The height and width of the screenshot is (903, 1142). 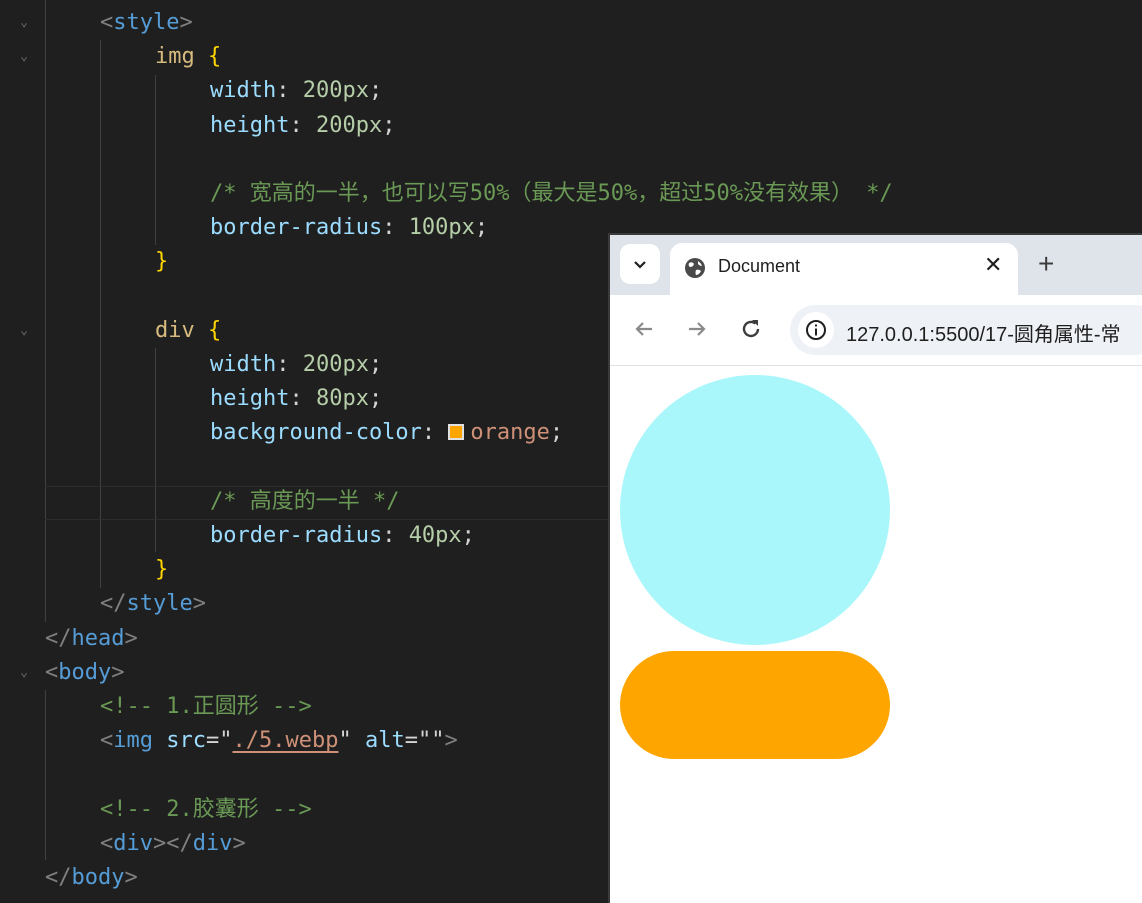 I want to click on tab-document: Document ✕, so click(x=844, y=270).